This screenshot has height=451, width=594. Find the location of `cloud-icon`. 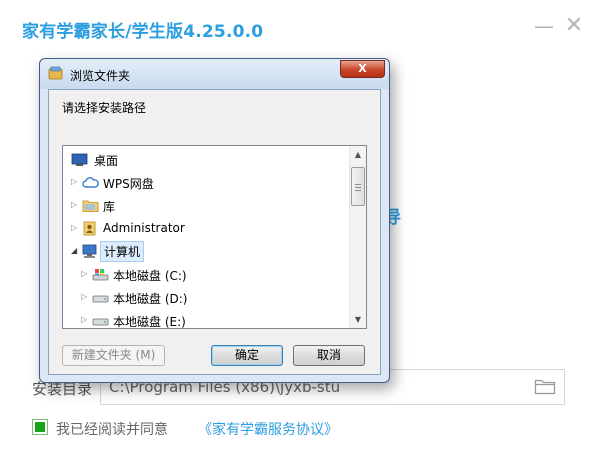

cloud-icon is located at coordinates (90, 182).